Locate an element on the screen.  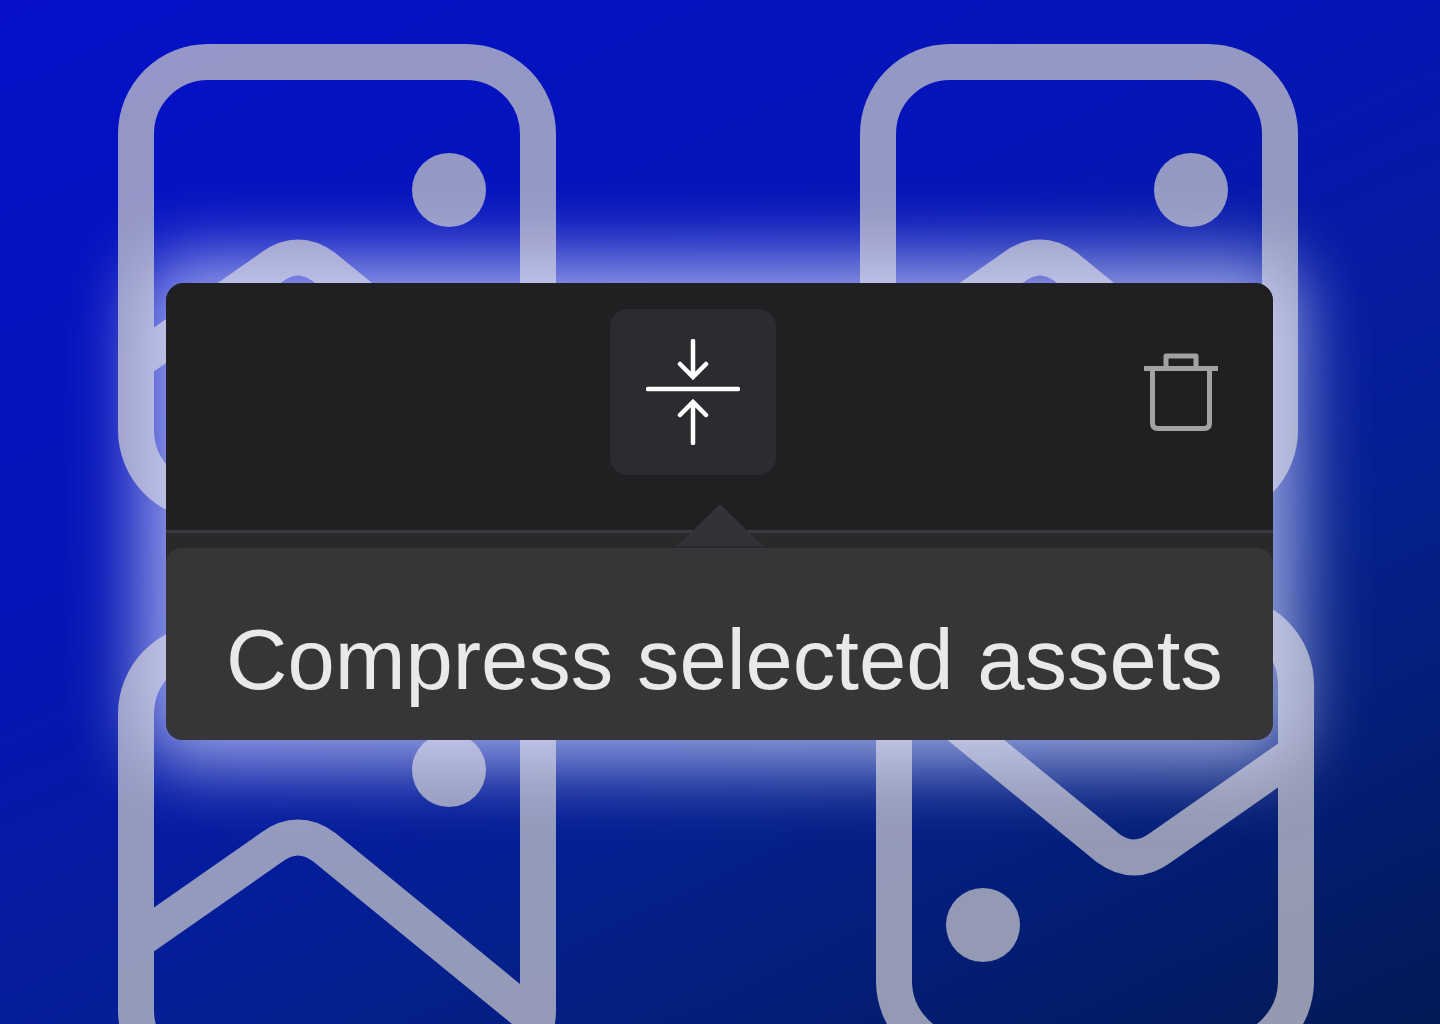
delete-button is located at coordinates (1181, 391).